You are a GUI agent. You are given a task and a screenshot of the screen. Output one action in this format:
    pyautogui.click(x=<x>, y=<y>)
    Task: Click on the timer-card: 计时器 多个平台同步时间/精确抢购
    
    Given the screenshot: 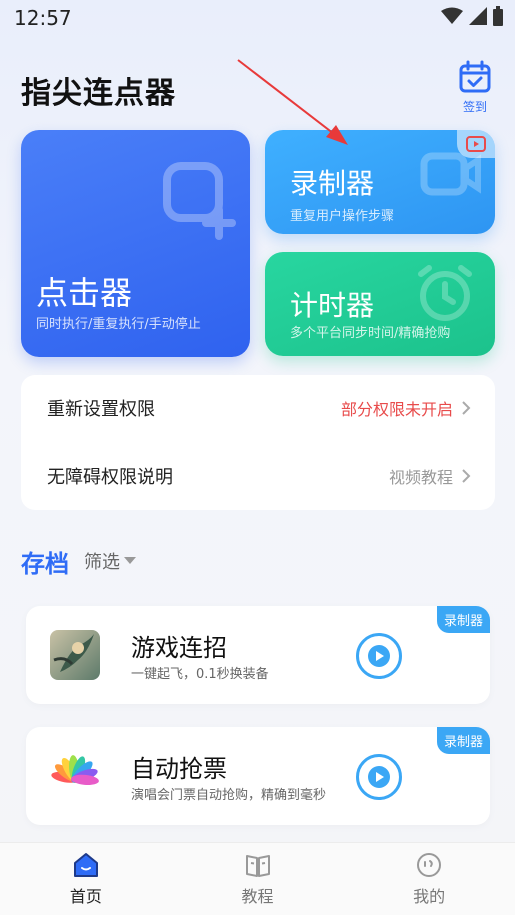 What is the action you would take?
    pyautogui.click(x=380, y=304)
    